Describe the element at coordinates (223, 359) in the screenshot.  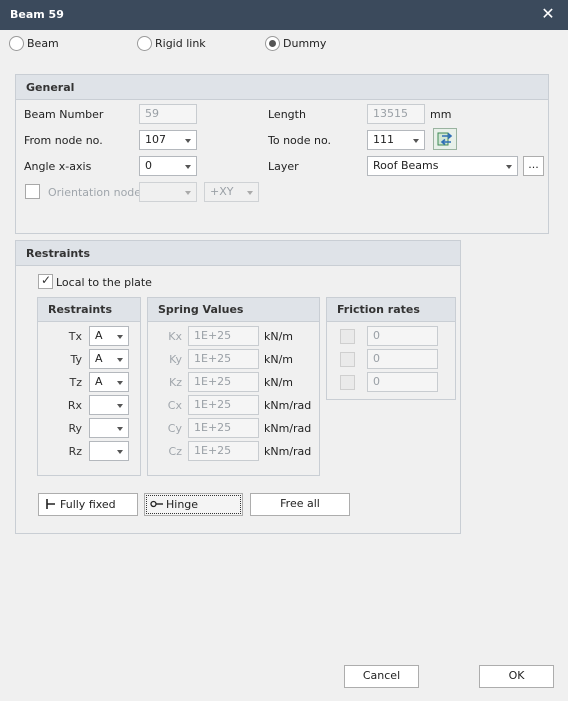
I see `spring-field-ky: 1E+25` at that location.